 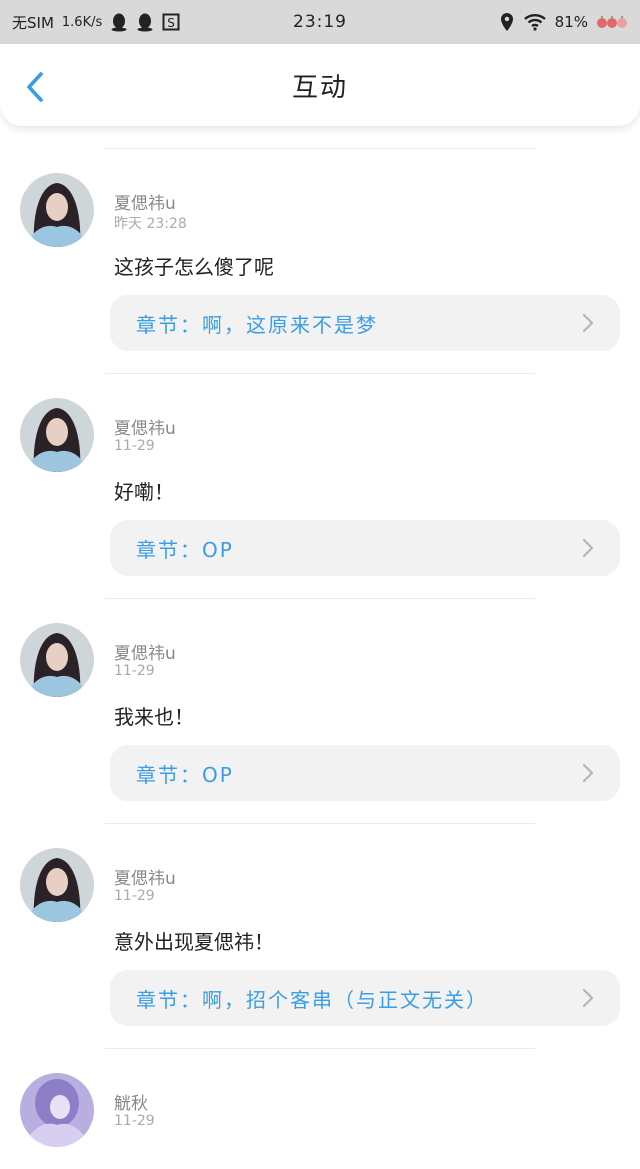 I want to click on battery-percent: 81%, so click(x=571, y=22).